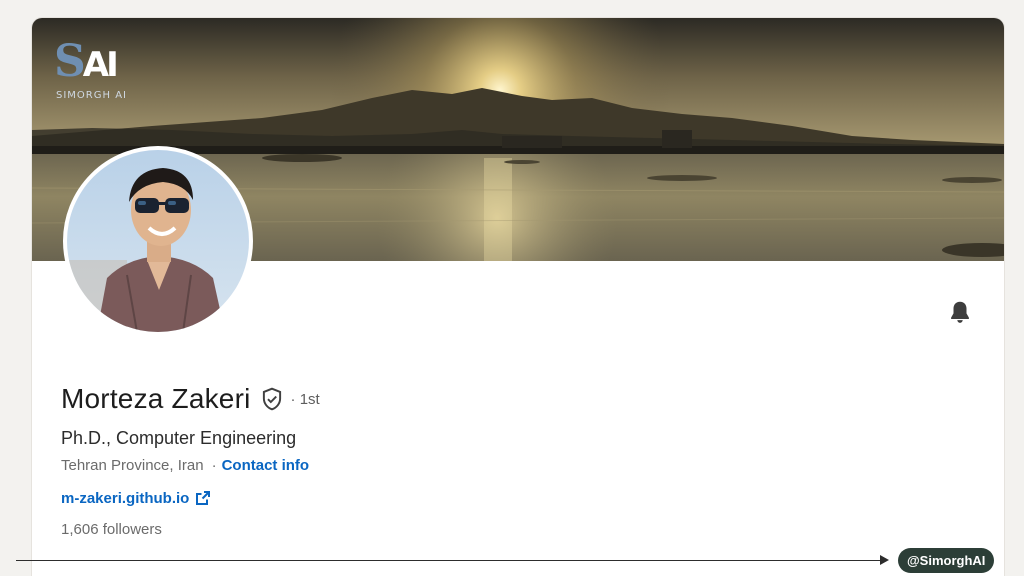  I want to click on connection-degree: · 1st, so click(305, 399).